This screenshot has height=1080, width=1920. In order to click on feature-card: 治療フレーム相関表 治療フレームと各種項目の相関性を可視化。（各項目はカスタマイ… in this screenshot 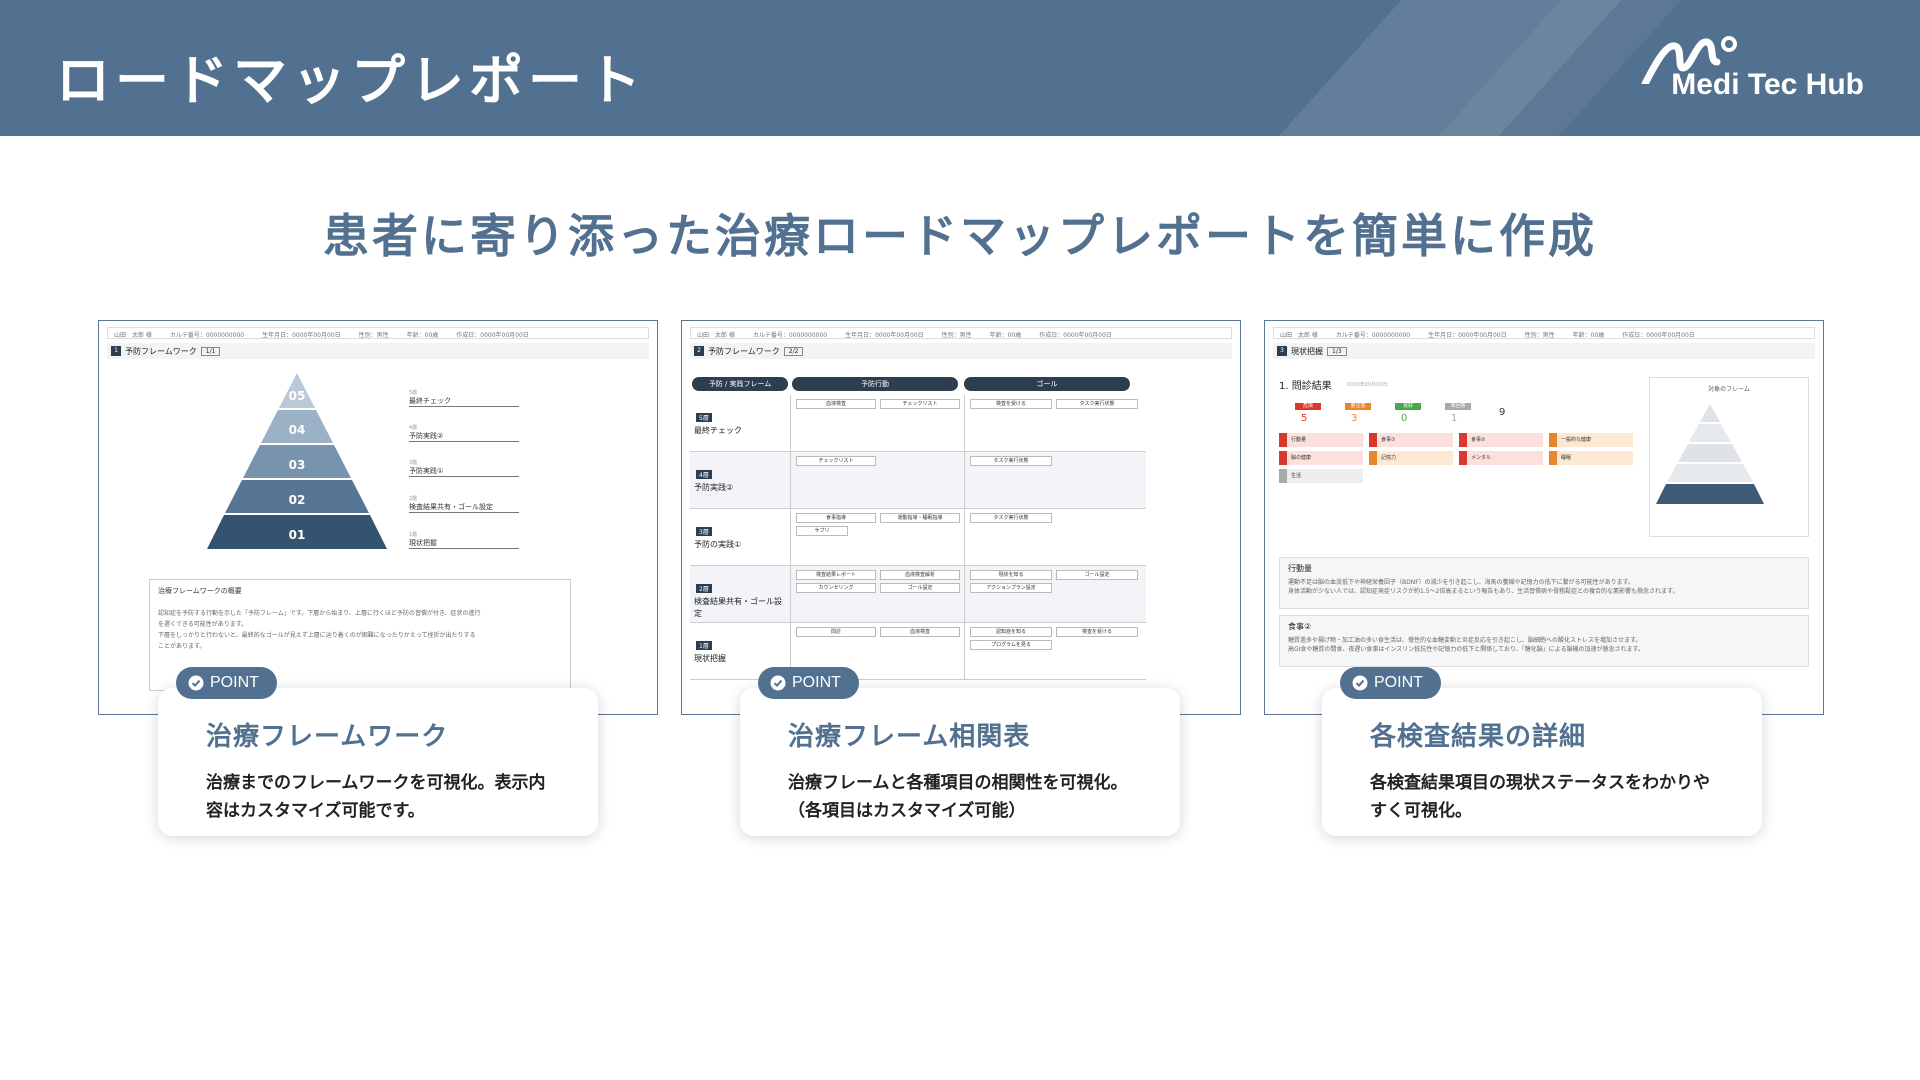, I will do `click(960, 762)`.